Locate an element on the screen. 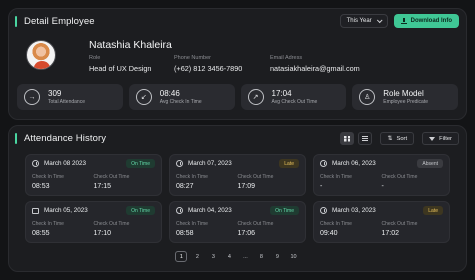 This screenshot has height=280, width=475. employee-name: Natashia Khaleira is located at coordinates (130, 45).